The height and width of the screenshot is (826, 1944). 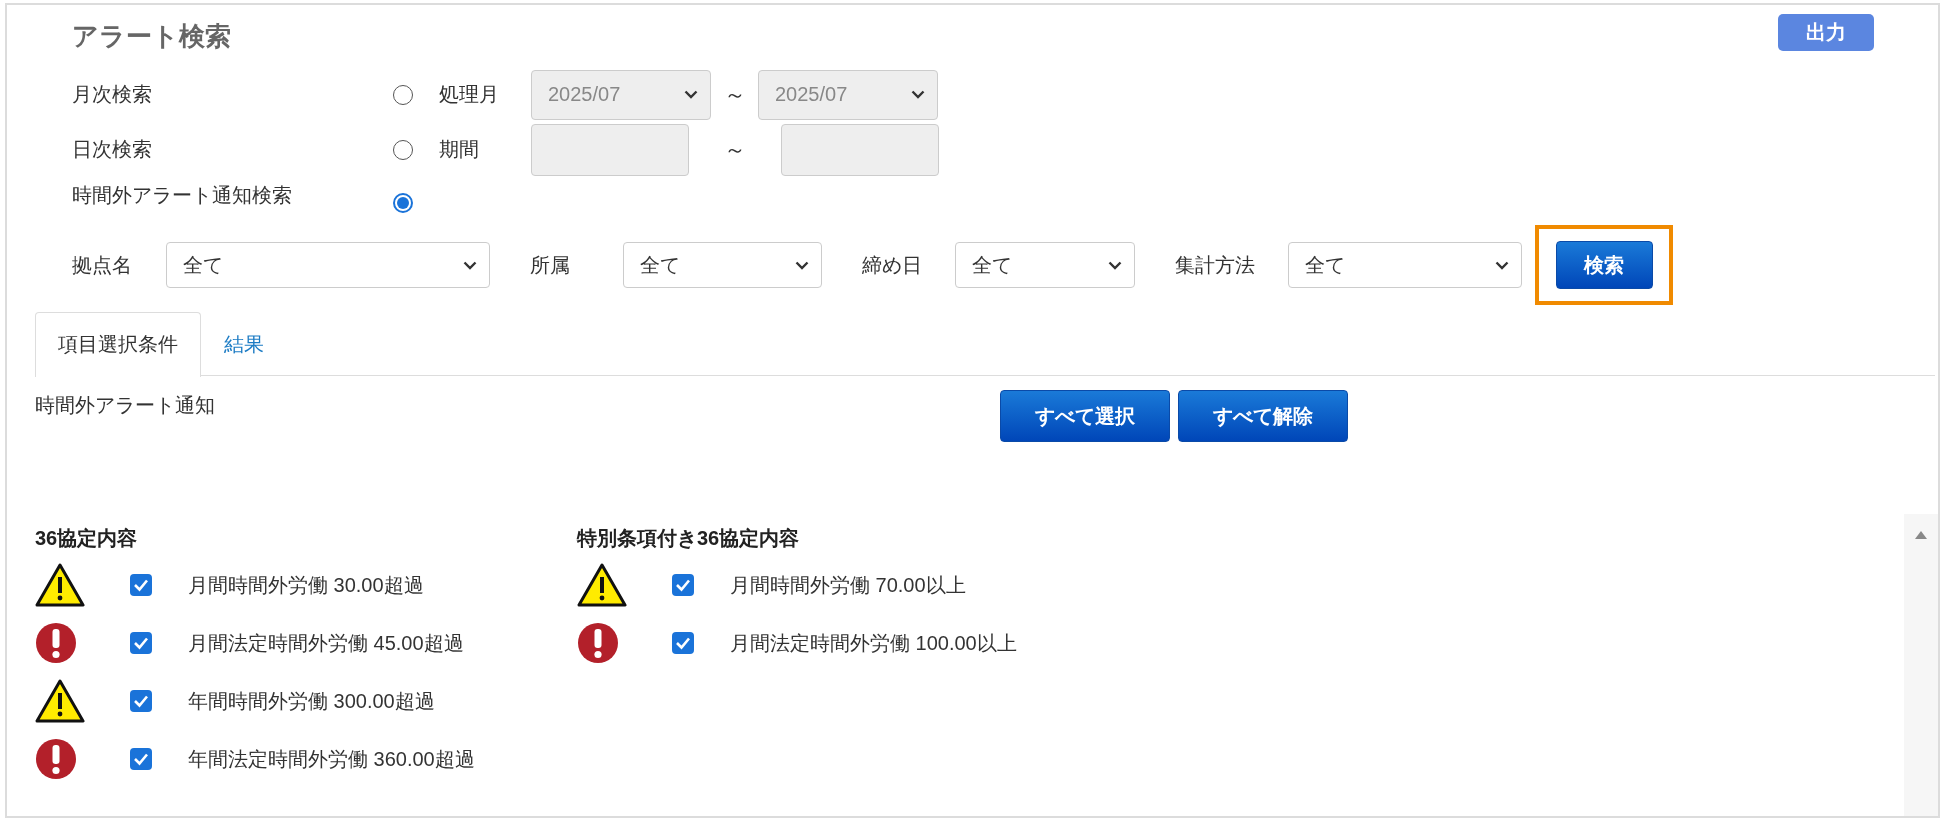 What do you see at coordinates (244, 344) in the screenshot?
I see `tab: 結果` at bounding box center [244, 344].